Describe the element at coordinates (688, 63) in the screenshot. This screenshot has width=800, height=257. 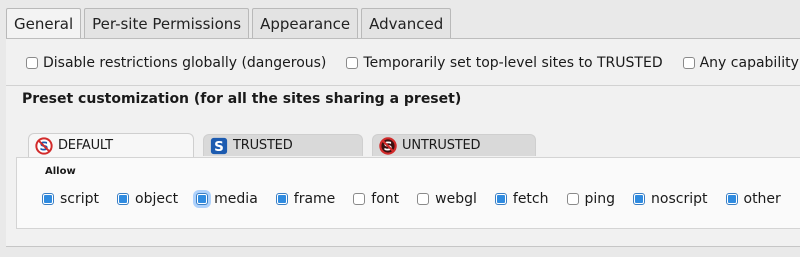
I see `any-capability-checkbox` at that location.